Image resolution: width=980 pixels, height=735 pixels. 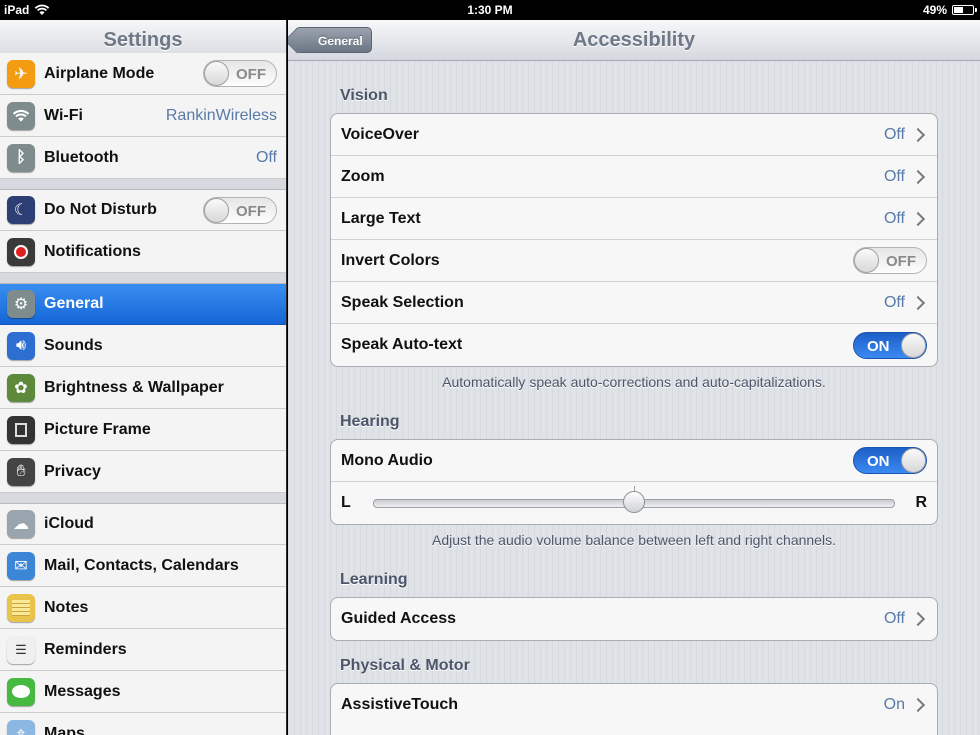 I want to click on cell-label: Speak Selection, so click(x=402, y=302).